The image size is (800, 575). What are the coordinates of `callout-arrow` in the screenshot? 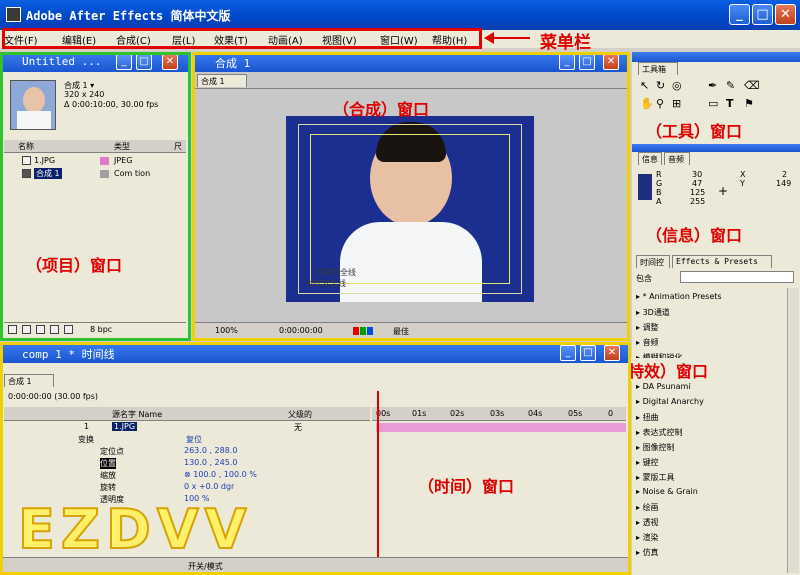 It's located at (510, 38).